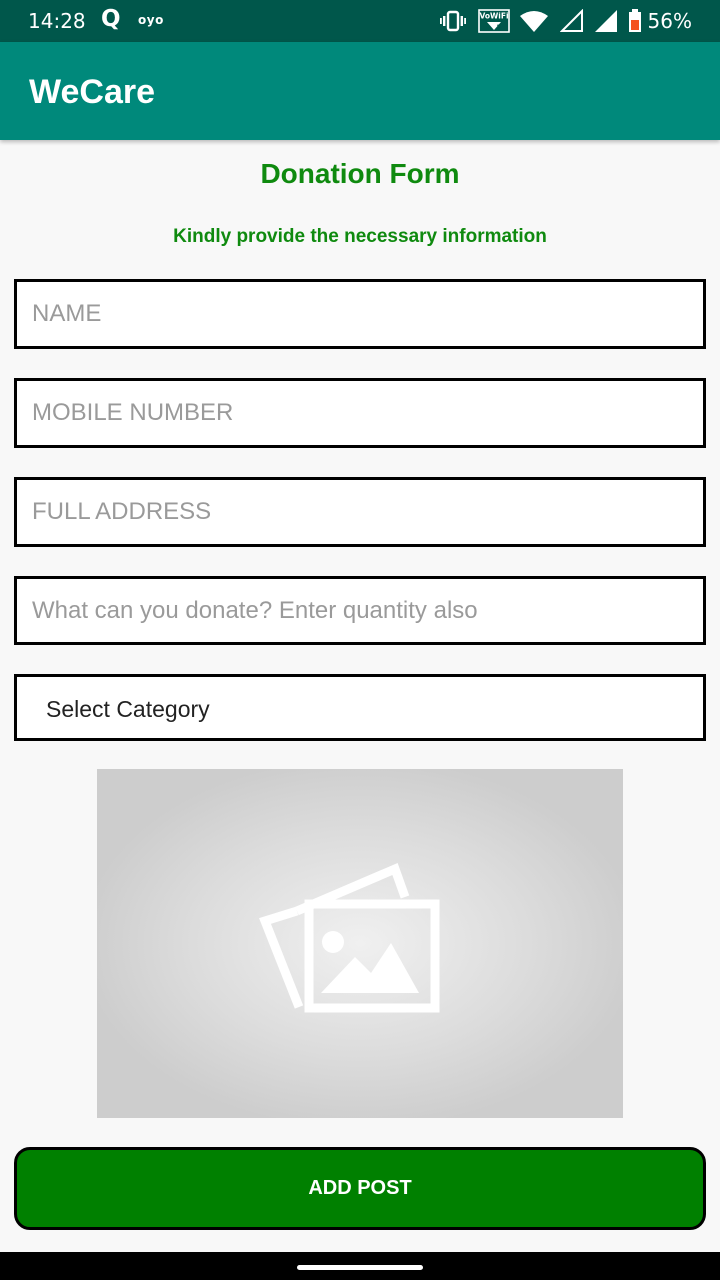 The height and width of the screenshot is (1280, 720). What do you see at coordinates (360, 173) in the screenshot?
I see `form-title: Donation Form` at bounding box center [360, 173].